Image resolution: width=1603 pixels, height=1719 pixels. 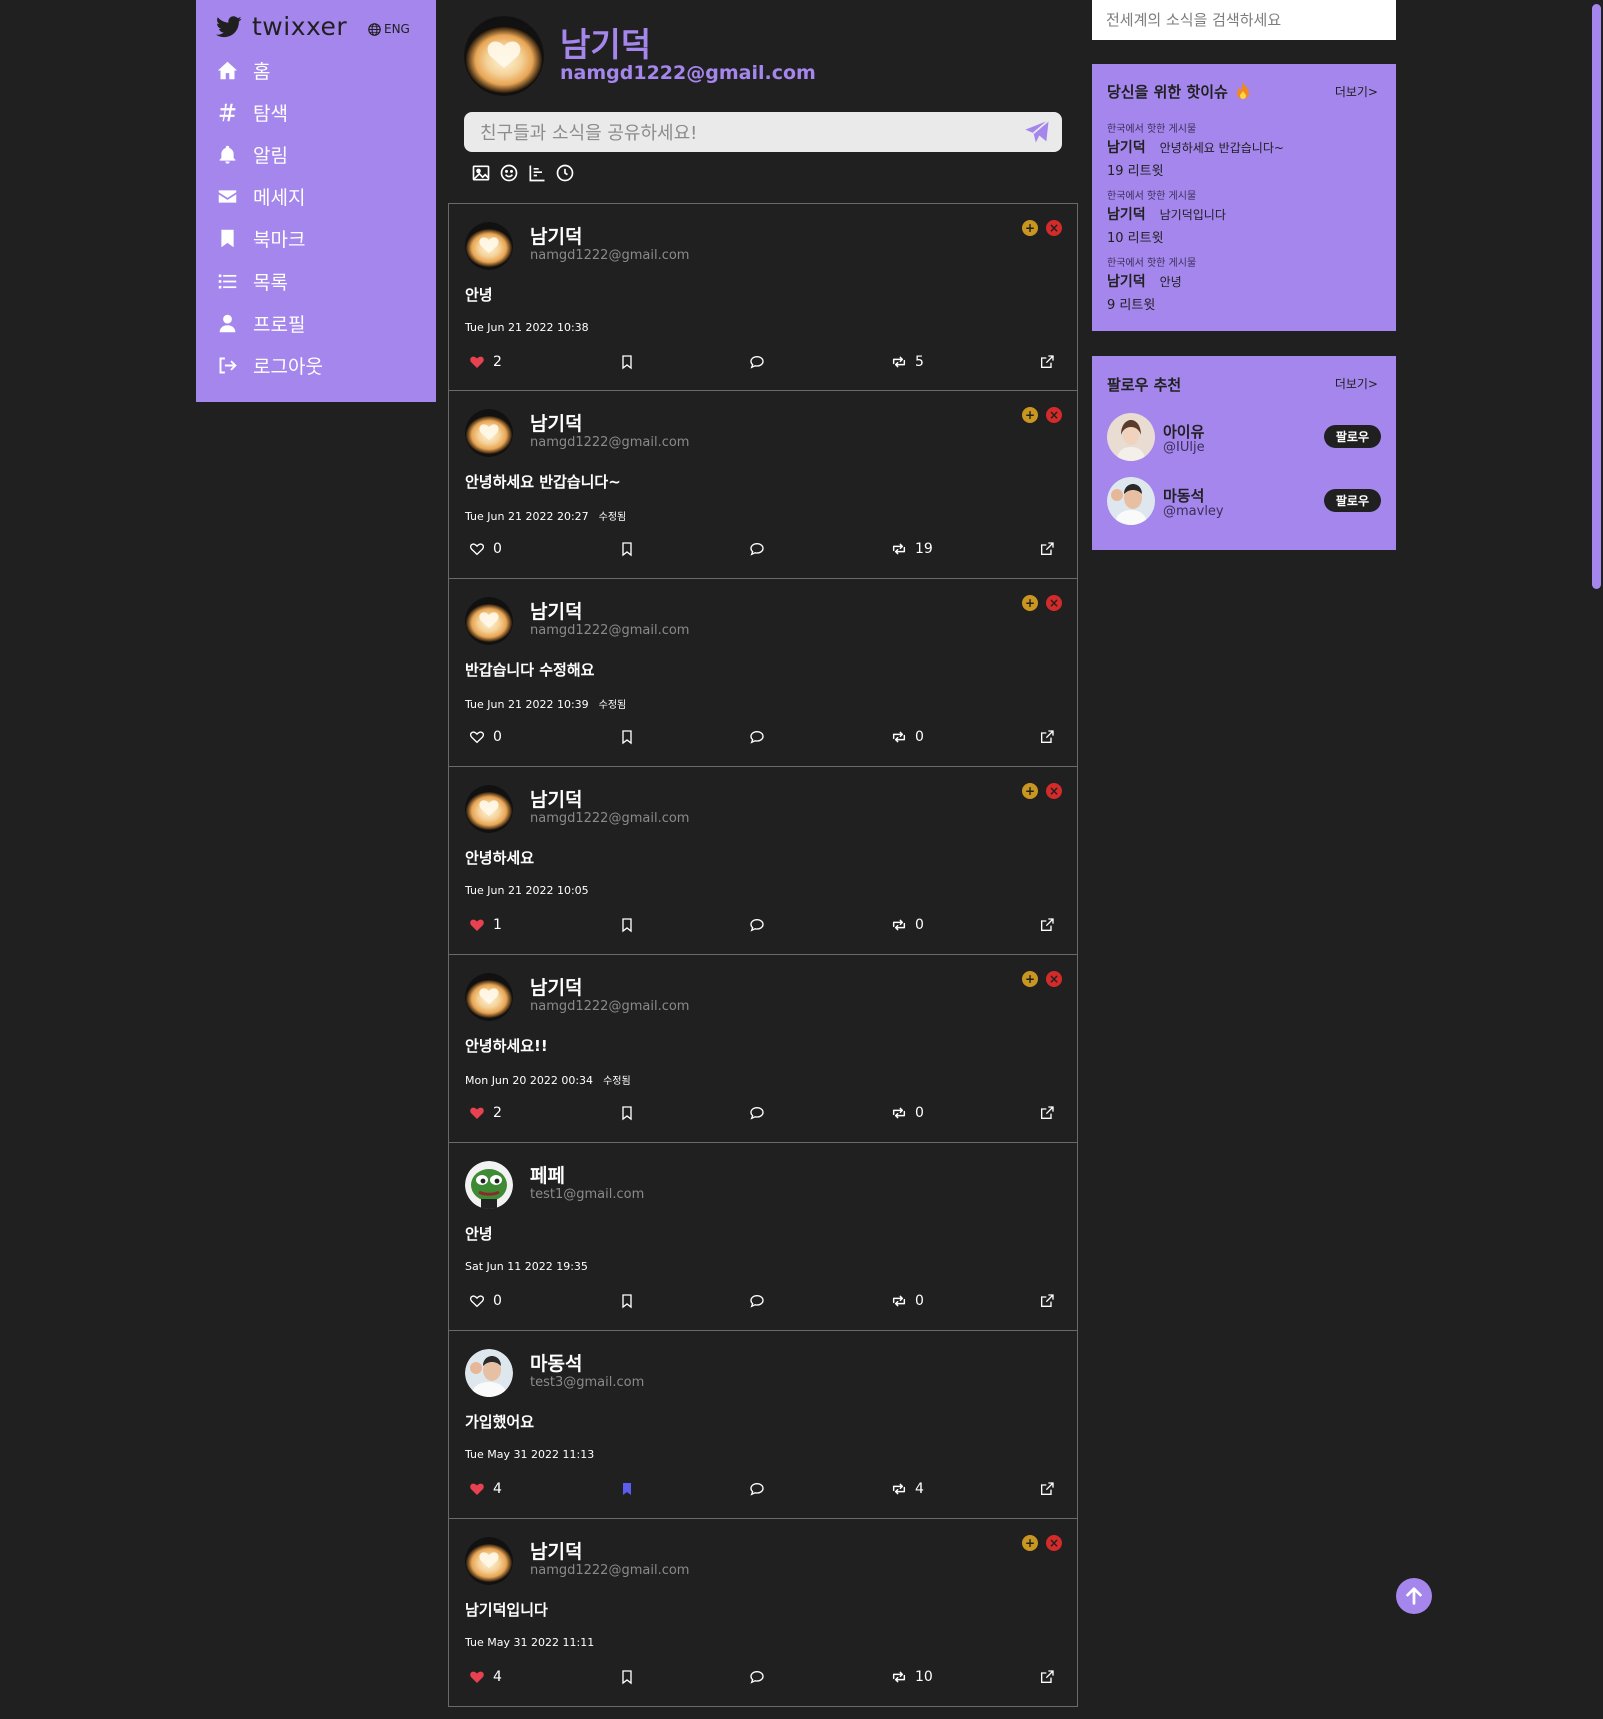 What do you see at coordinates (509, 173) in the screenshot?
I see `emoji-icon` at bounding box center [509, 173].